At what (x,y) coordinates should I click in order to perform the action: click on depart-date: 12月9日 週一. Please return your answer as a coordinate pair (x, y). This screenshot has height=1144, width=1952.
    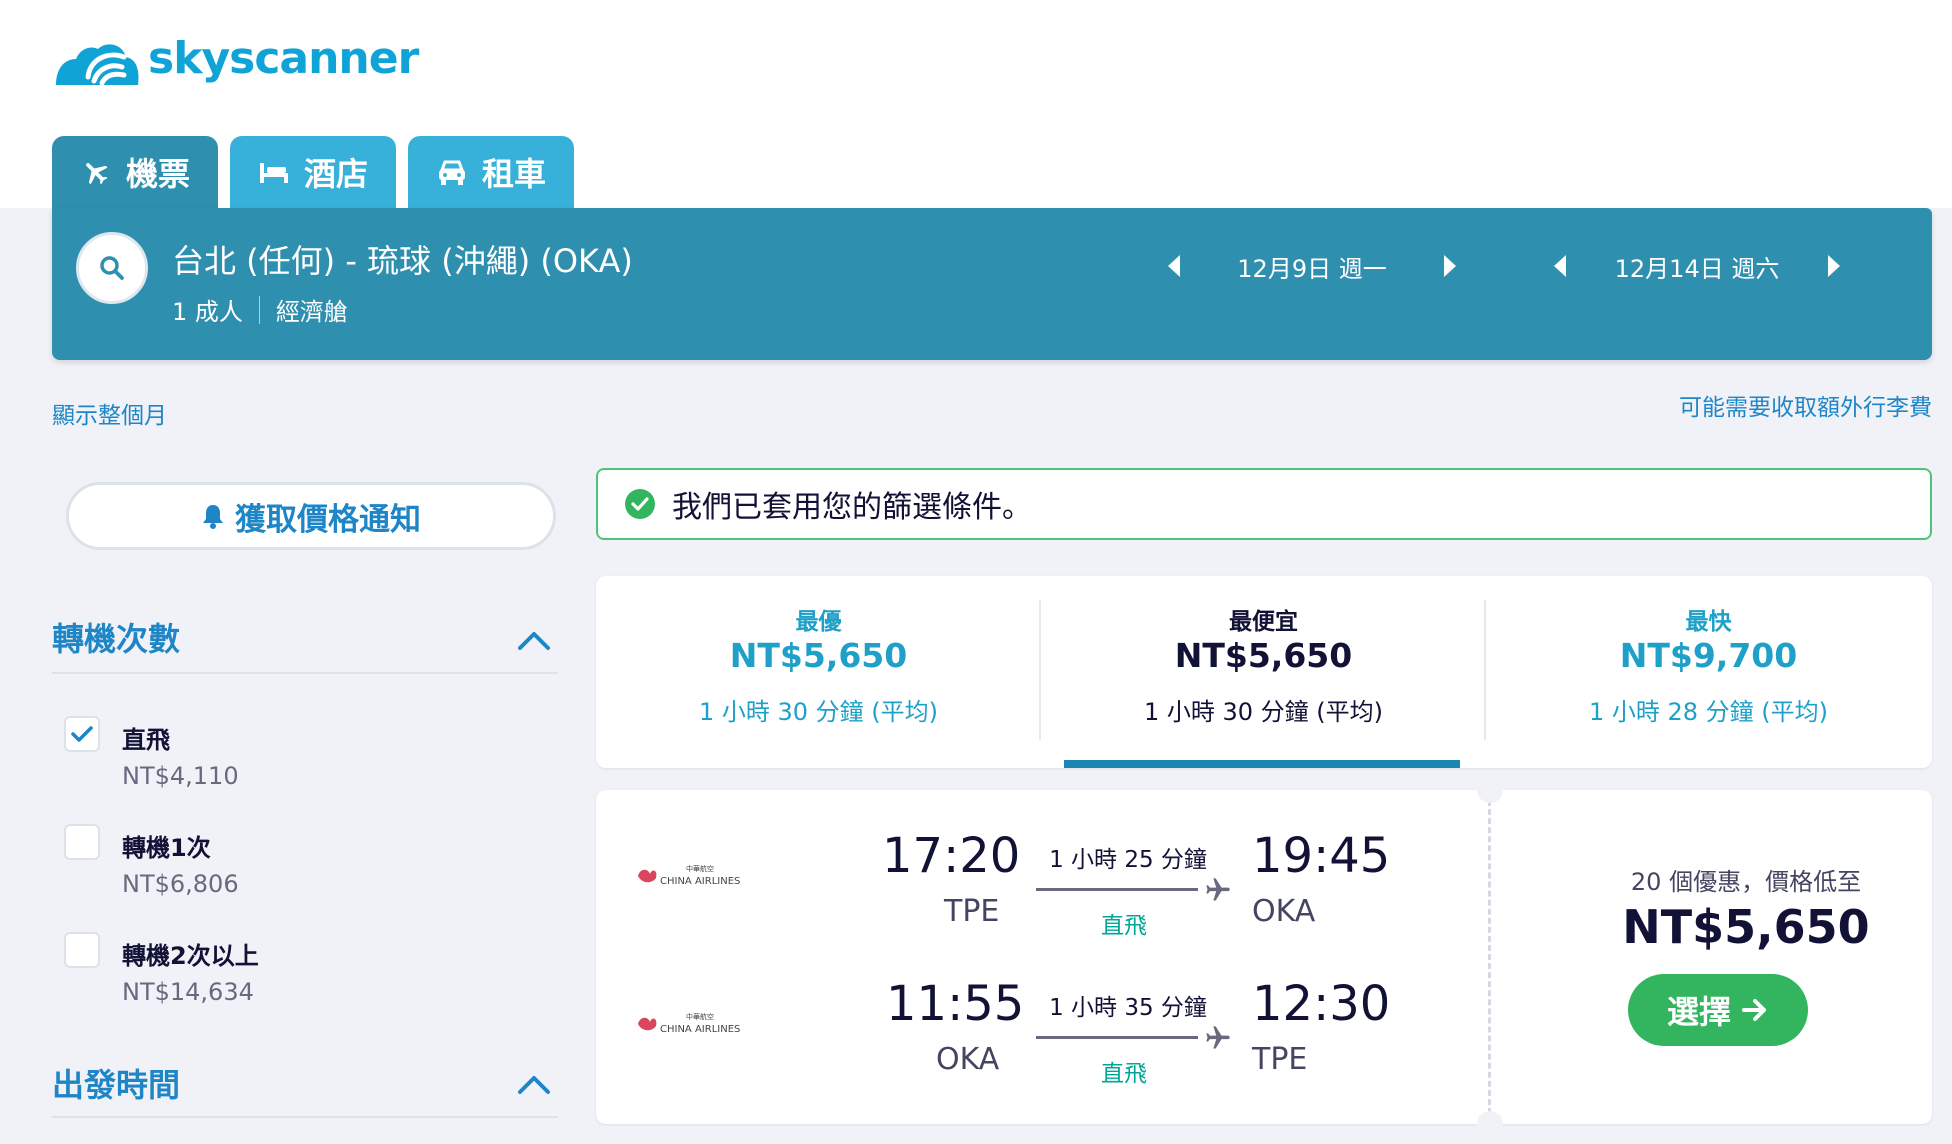
    Looking at the image, I should click on (1312, 266).